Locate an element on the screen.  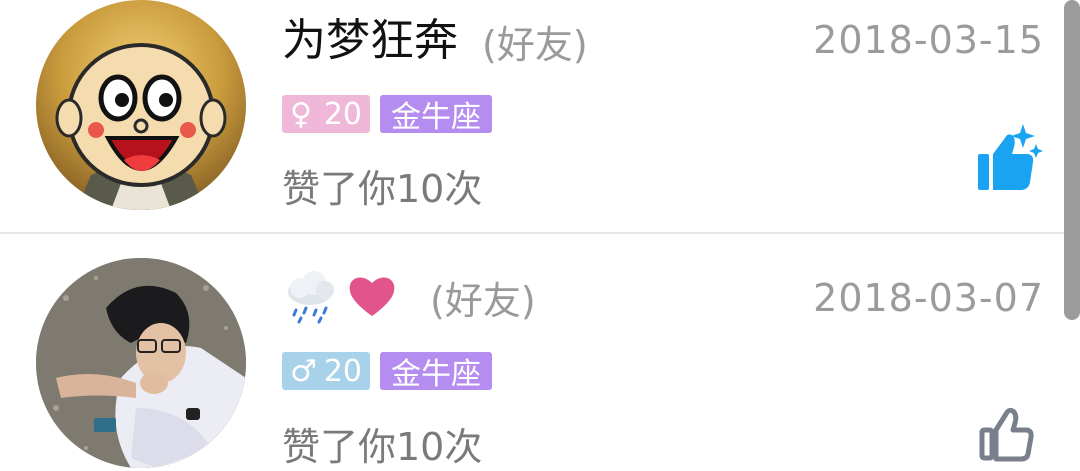
gender-age-badge: ♂ 20 is located at coordinates (326, 371).